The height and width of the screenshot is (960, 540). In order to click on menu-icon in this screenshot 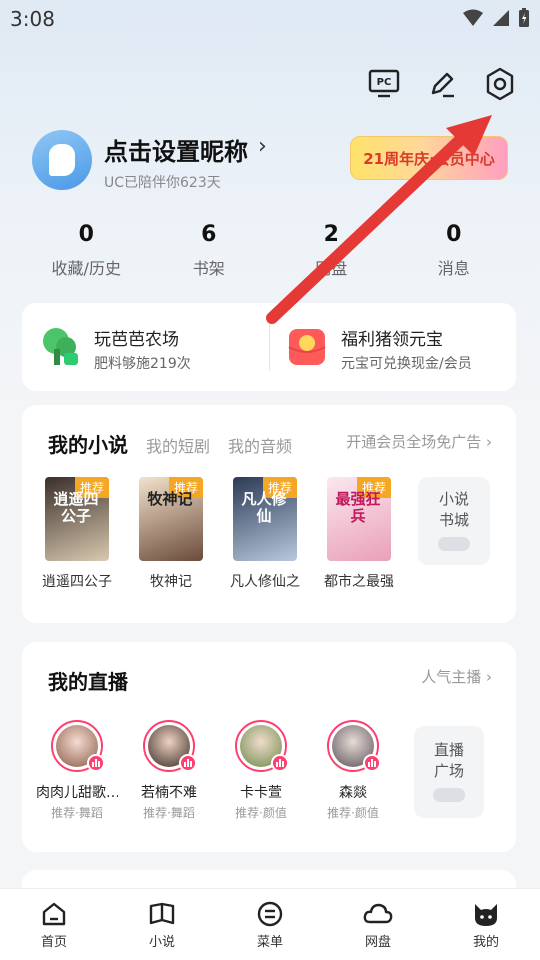, I will do `click(270, 914)`.